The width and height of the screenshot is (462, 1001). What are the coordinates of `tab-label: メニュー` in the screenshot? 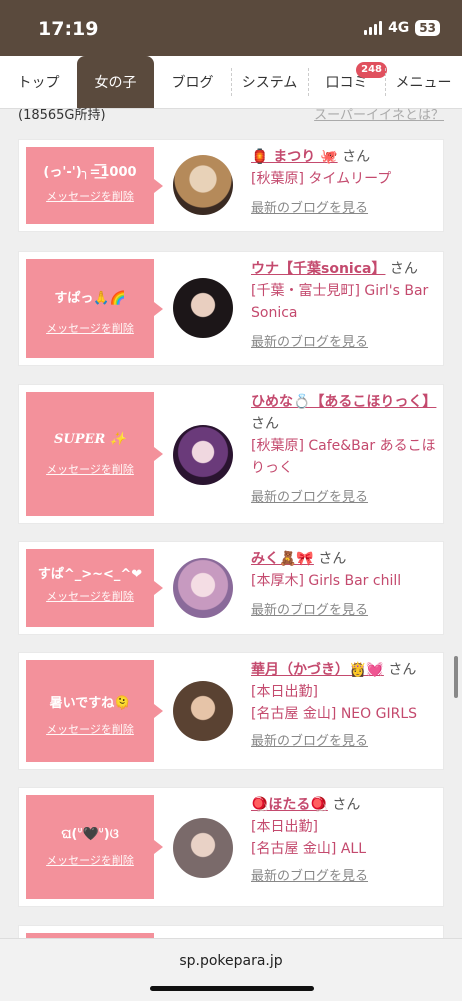 It's located at (423, 83).